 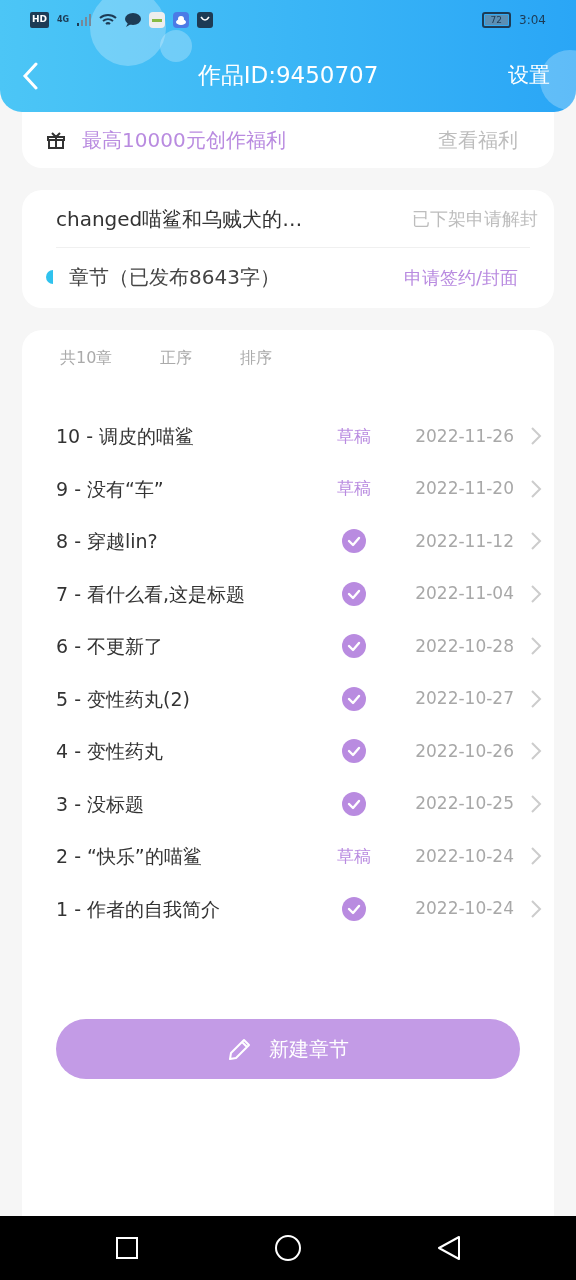 I want to click on chat-icon, so click(x=133, y=20).